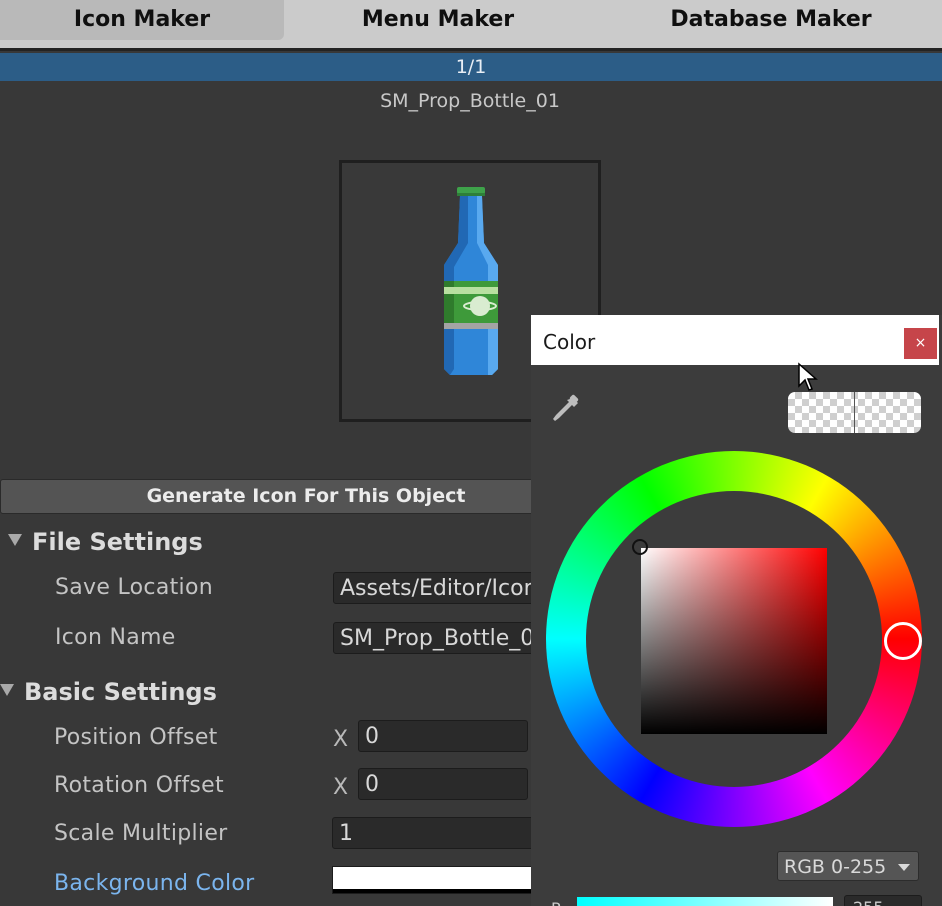  I want to click on page-indicator-text: 1/1, so click(471, 67).